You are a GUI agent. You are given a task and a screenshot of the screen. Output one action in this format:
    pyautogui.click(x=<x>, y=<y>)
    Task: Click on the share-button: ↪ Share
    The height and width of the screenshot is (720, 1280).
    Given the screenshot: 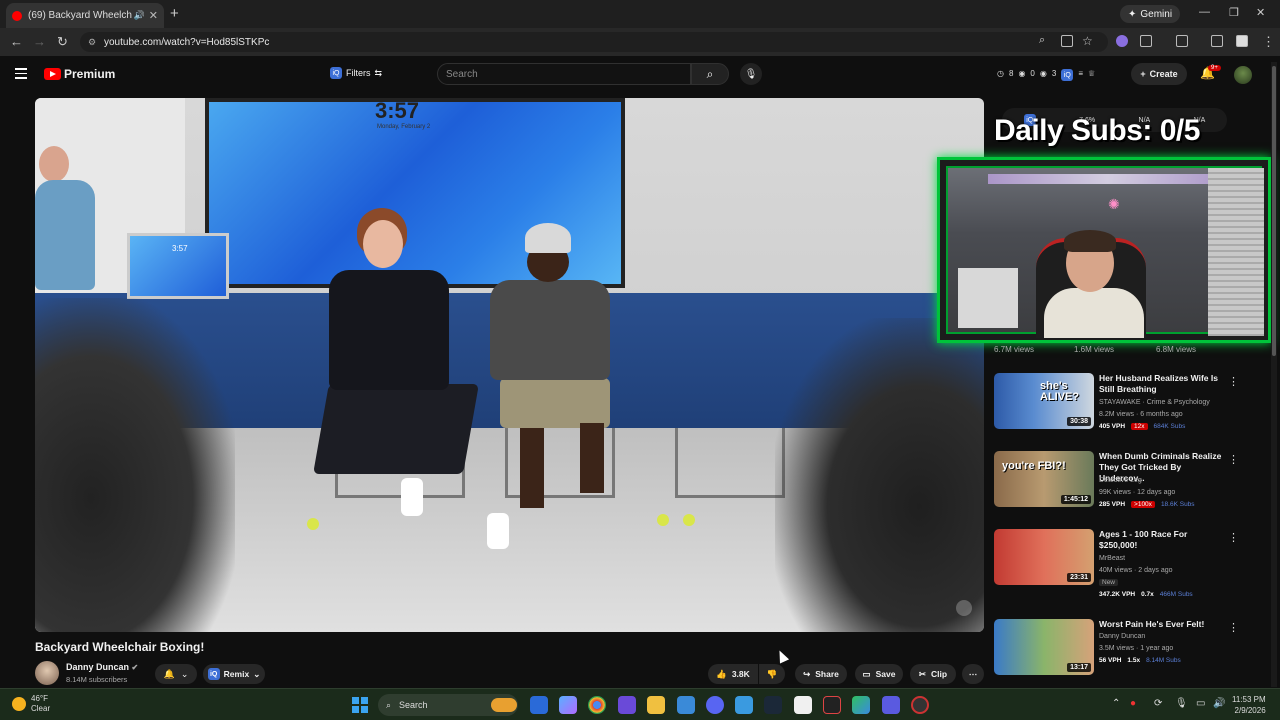 What is the action you would take?
    pyautogui.click(x=821, y=674)
    